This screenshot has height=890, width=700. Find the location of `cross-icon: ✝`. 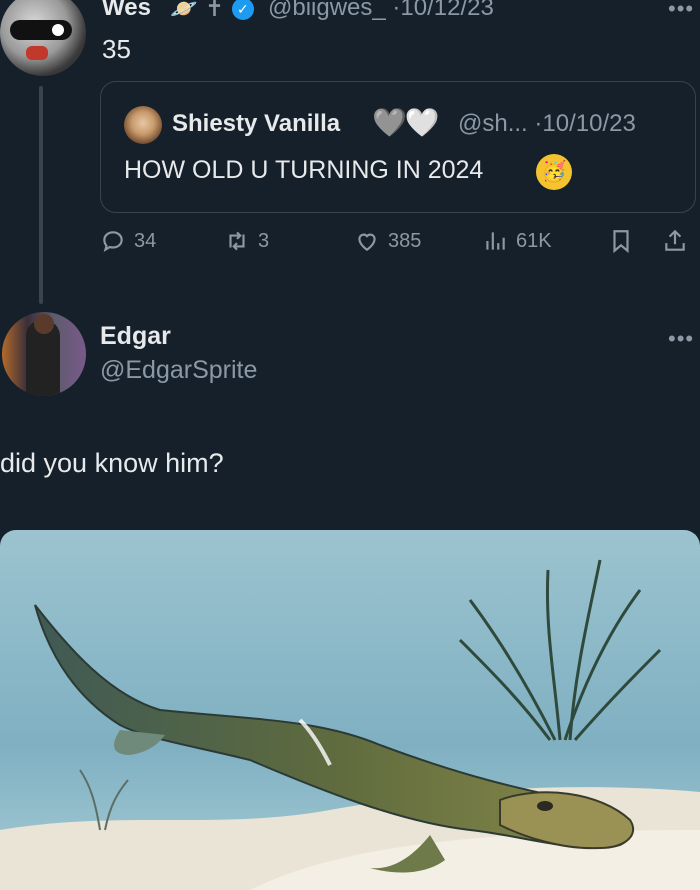

cross-icon: ✝ is located at coordinates (214, 10).